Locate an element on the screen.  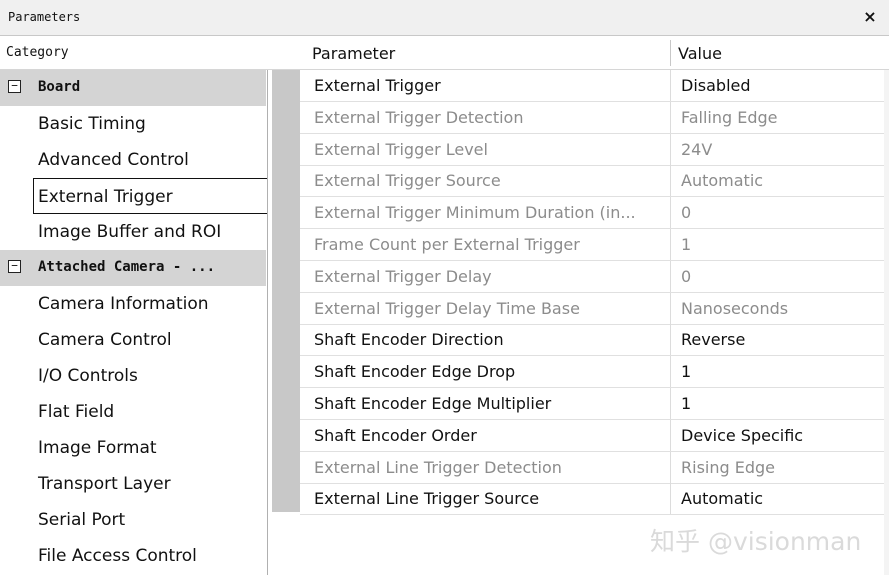
category-group: − Board is located at coordinates (133, 88).